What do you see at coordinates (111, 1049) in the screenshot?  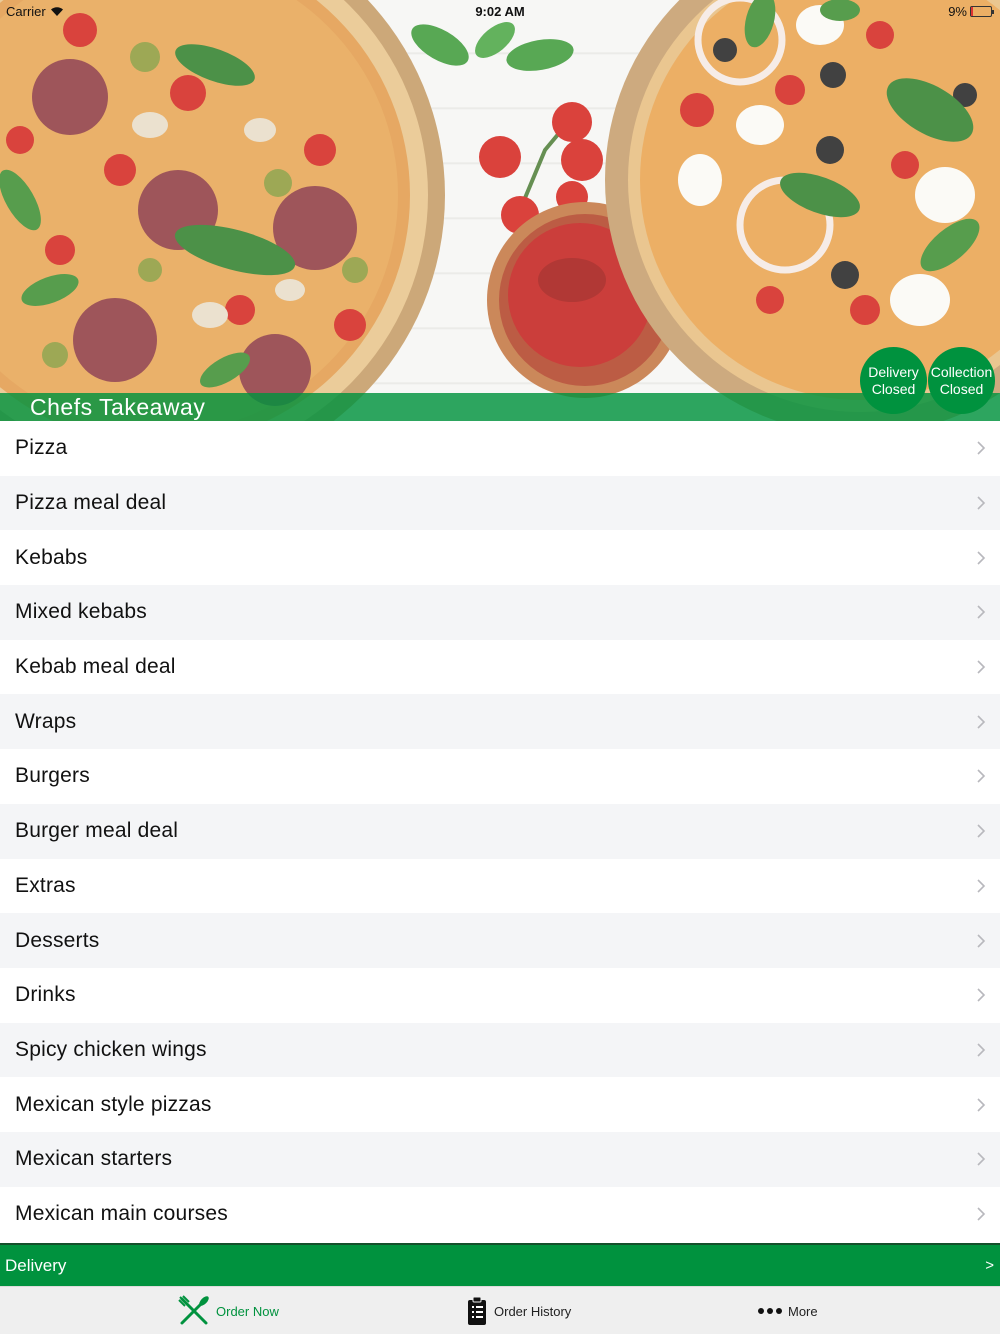 I see `menu-category-label: Spicy chicken wings` at bounding box center [111, 1049].